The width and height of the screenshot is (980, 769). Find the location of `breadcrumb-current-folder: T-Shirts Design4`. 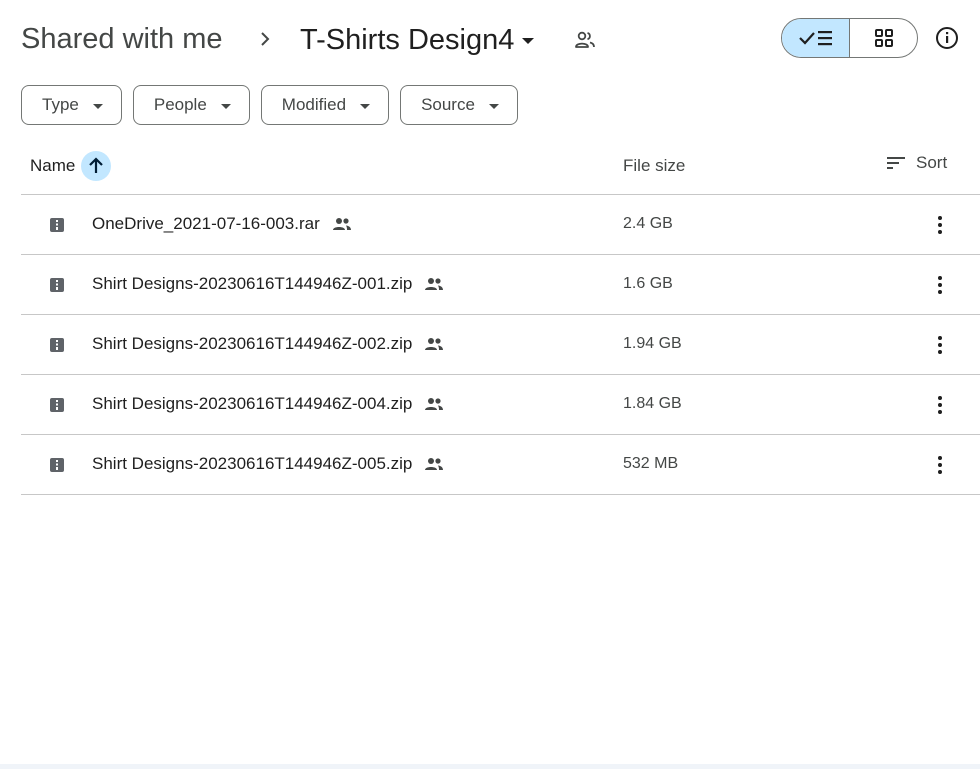

breadcrumb-current-folder: T-Shirts Design4 is located at coordinates (417, 40).